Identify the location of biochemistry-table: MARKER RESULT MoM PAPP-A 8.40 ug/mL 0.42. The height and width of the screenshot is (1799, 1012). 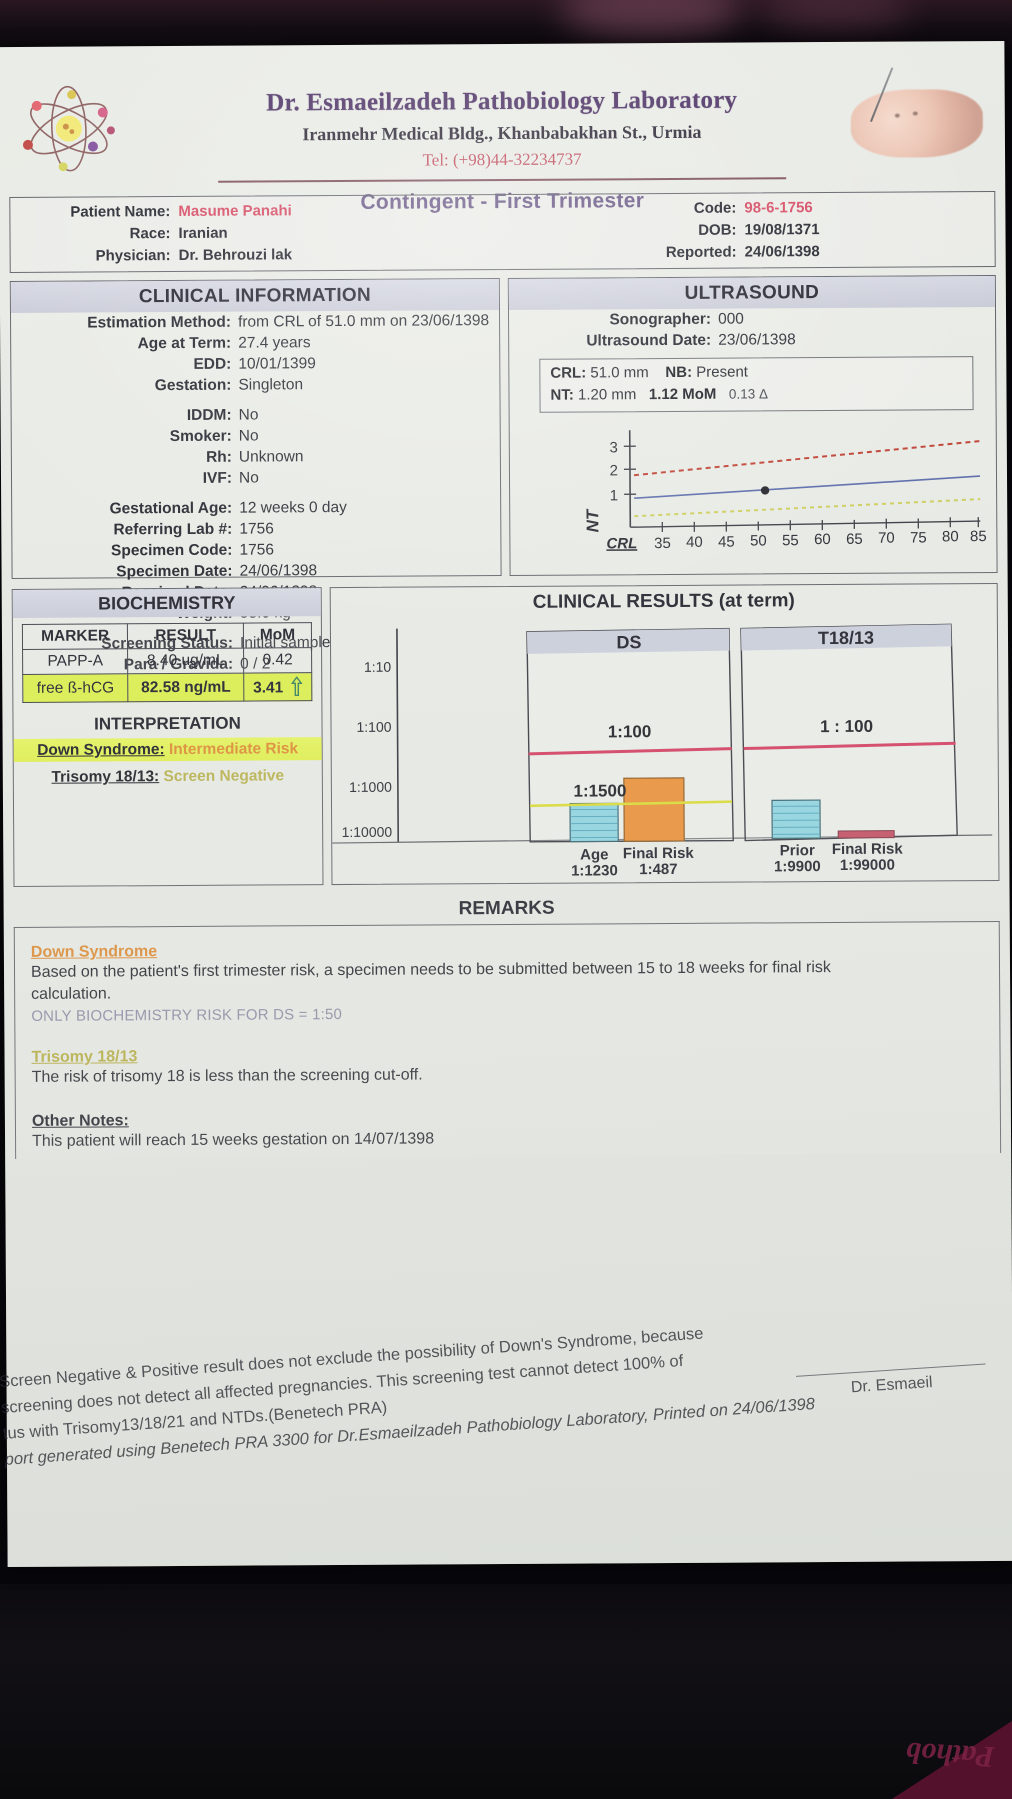
(167, 662).